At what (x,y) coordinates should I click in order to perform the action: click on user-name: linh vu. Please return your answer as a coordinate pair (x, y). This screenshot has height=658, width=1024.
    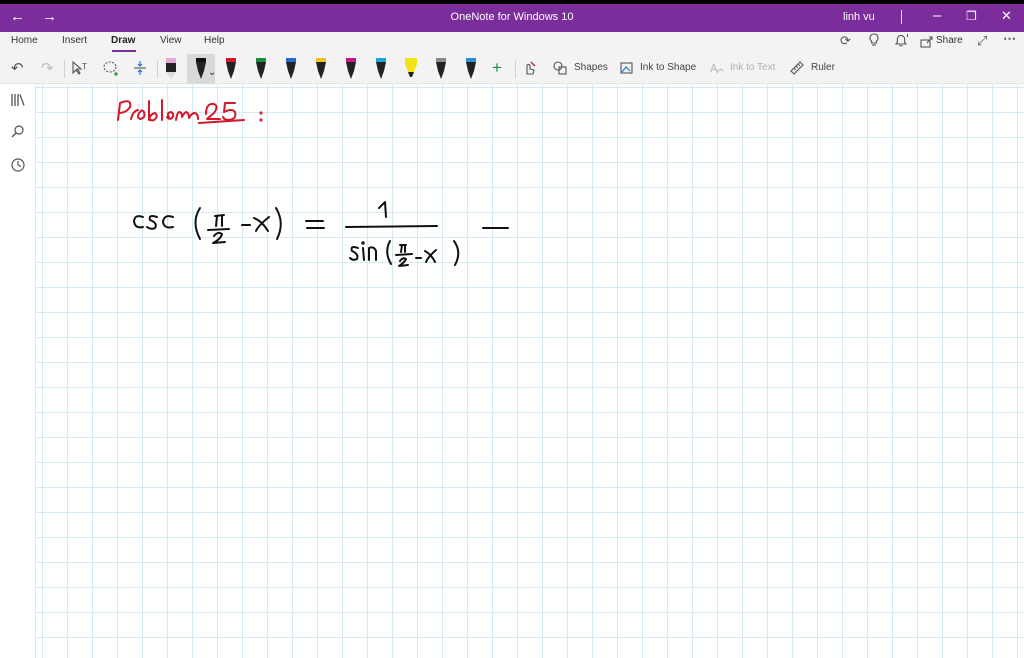
    Looking at the image, I should click on (859, 17).